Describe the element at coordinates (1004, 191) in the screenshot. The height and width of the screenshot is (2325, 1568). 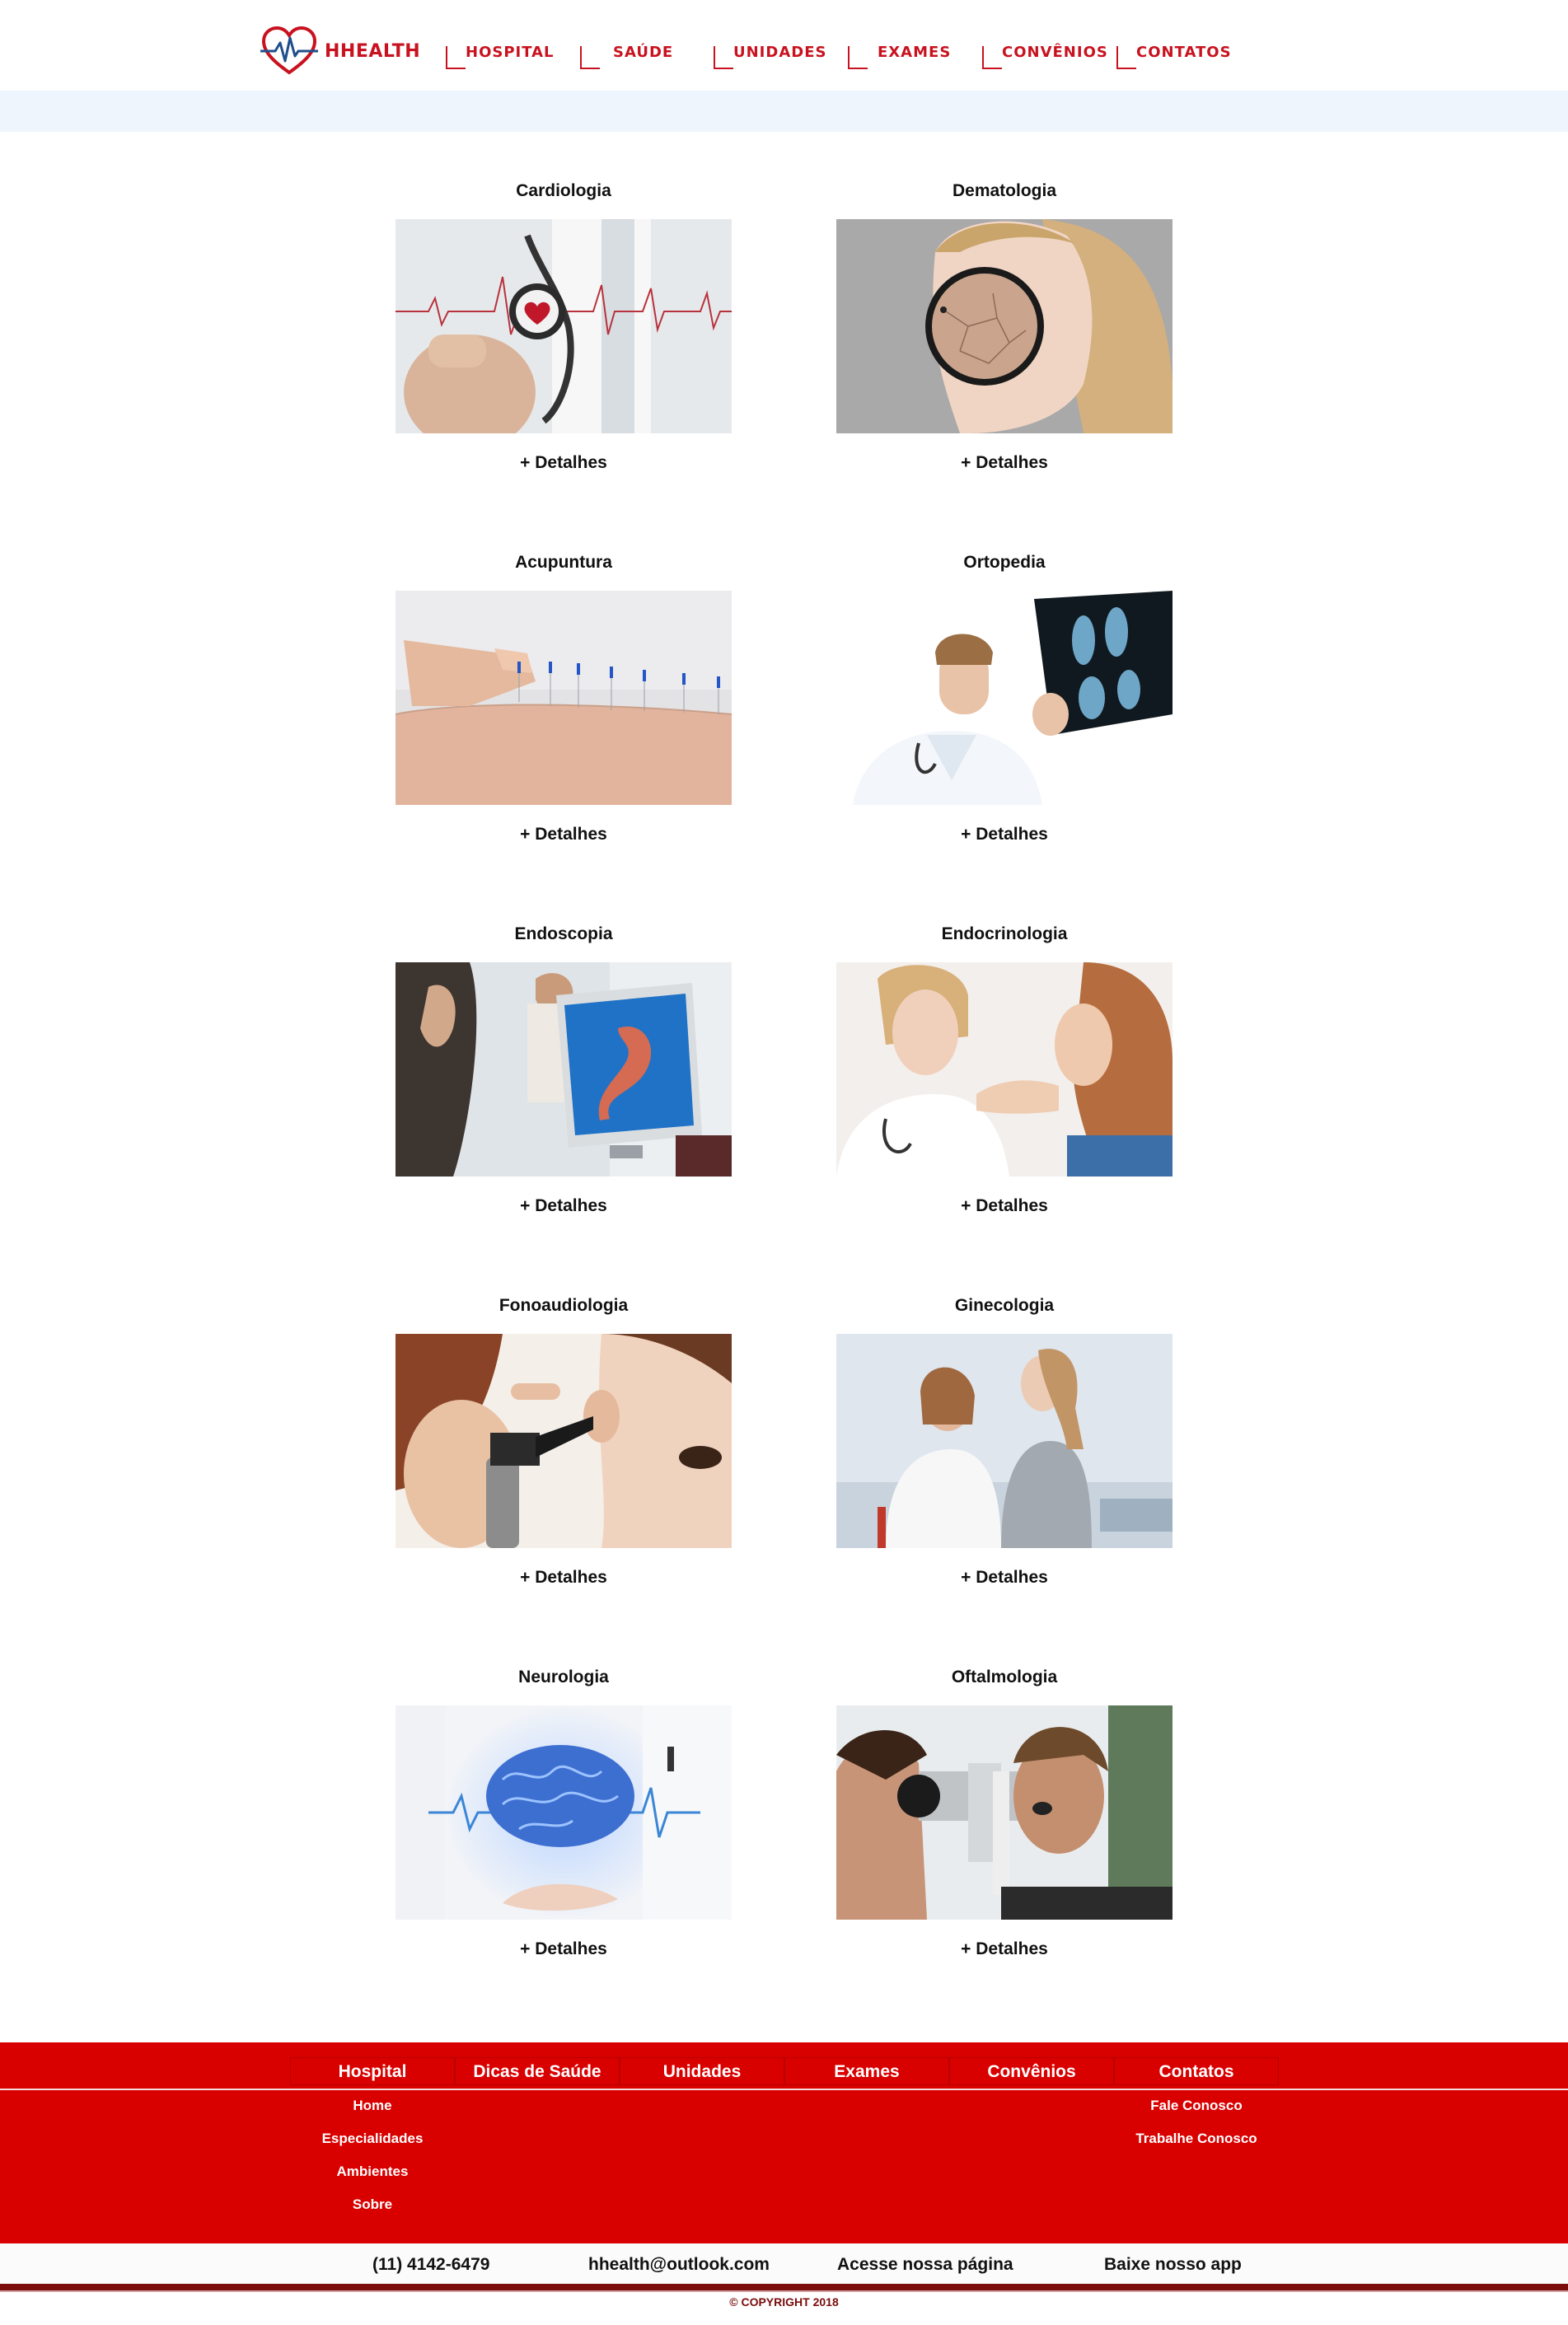
I see `card-title: Dematologia` at that location.